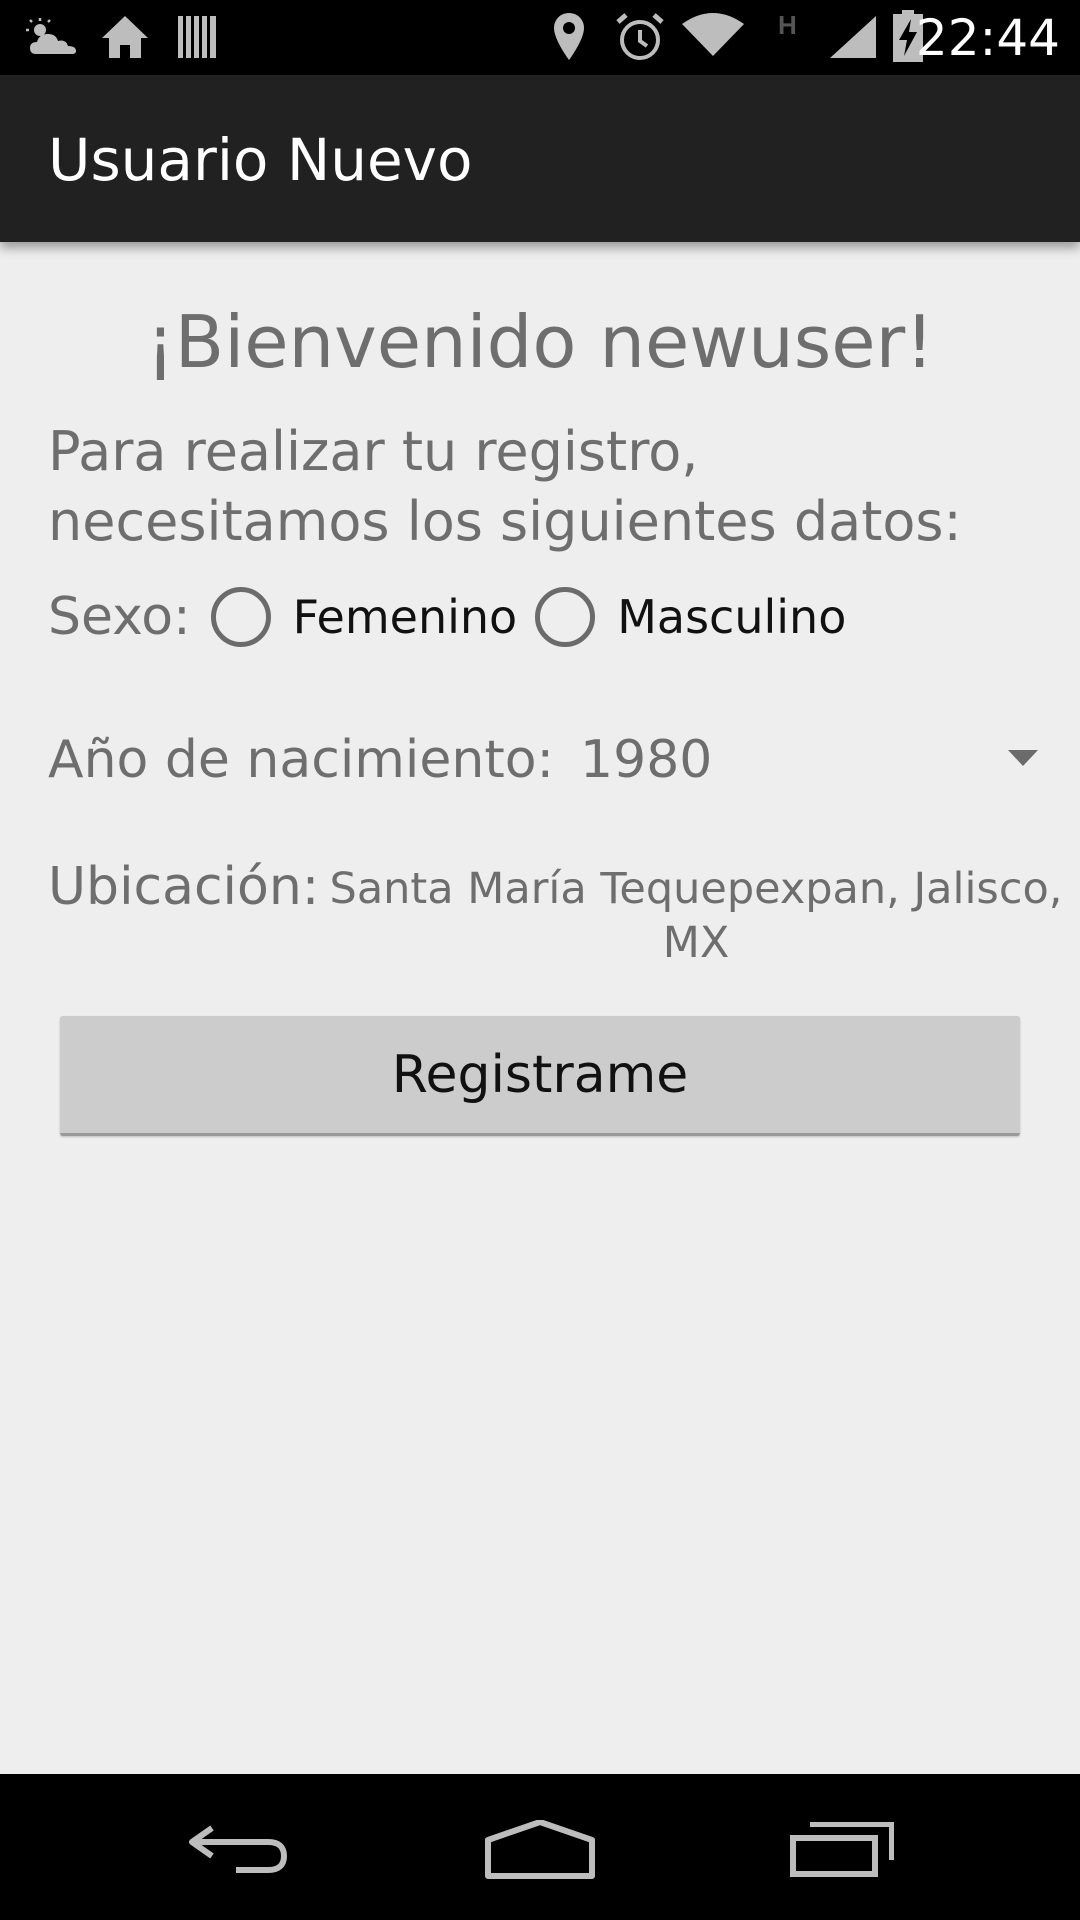  Describe the element at coordinates (540, 1076) in the screenshot. I see `register-button: Registrame` at that location.